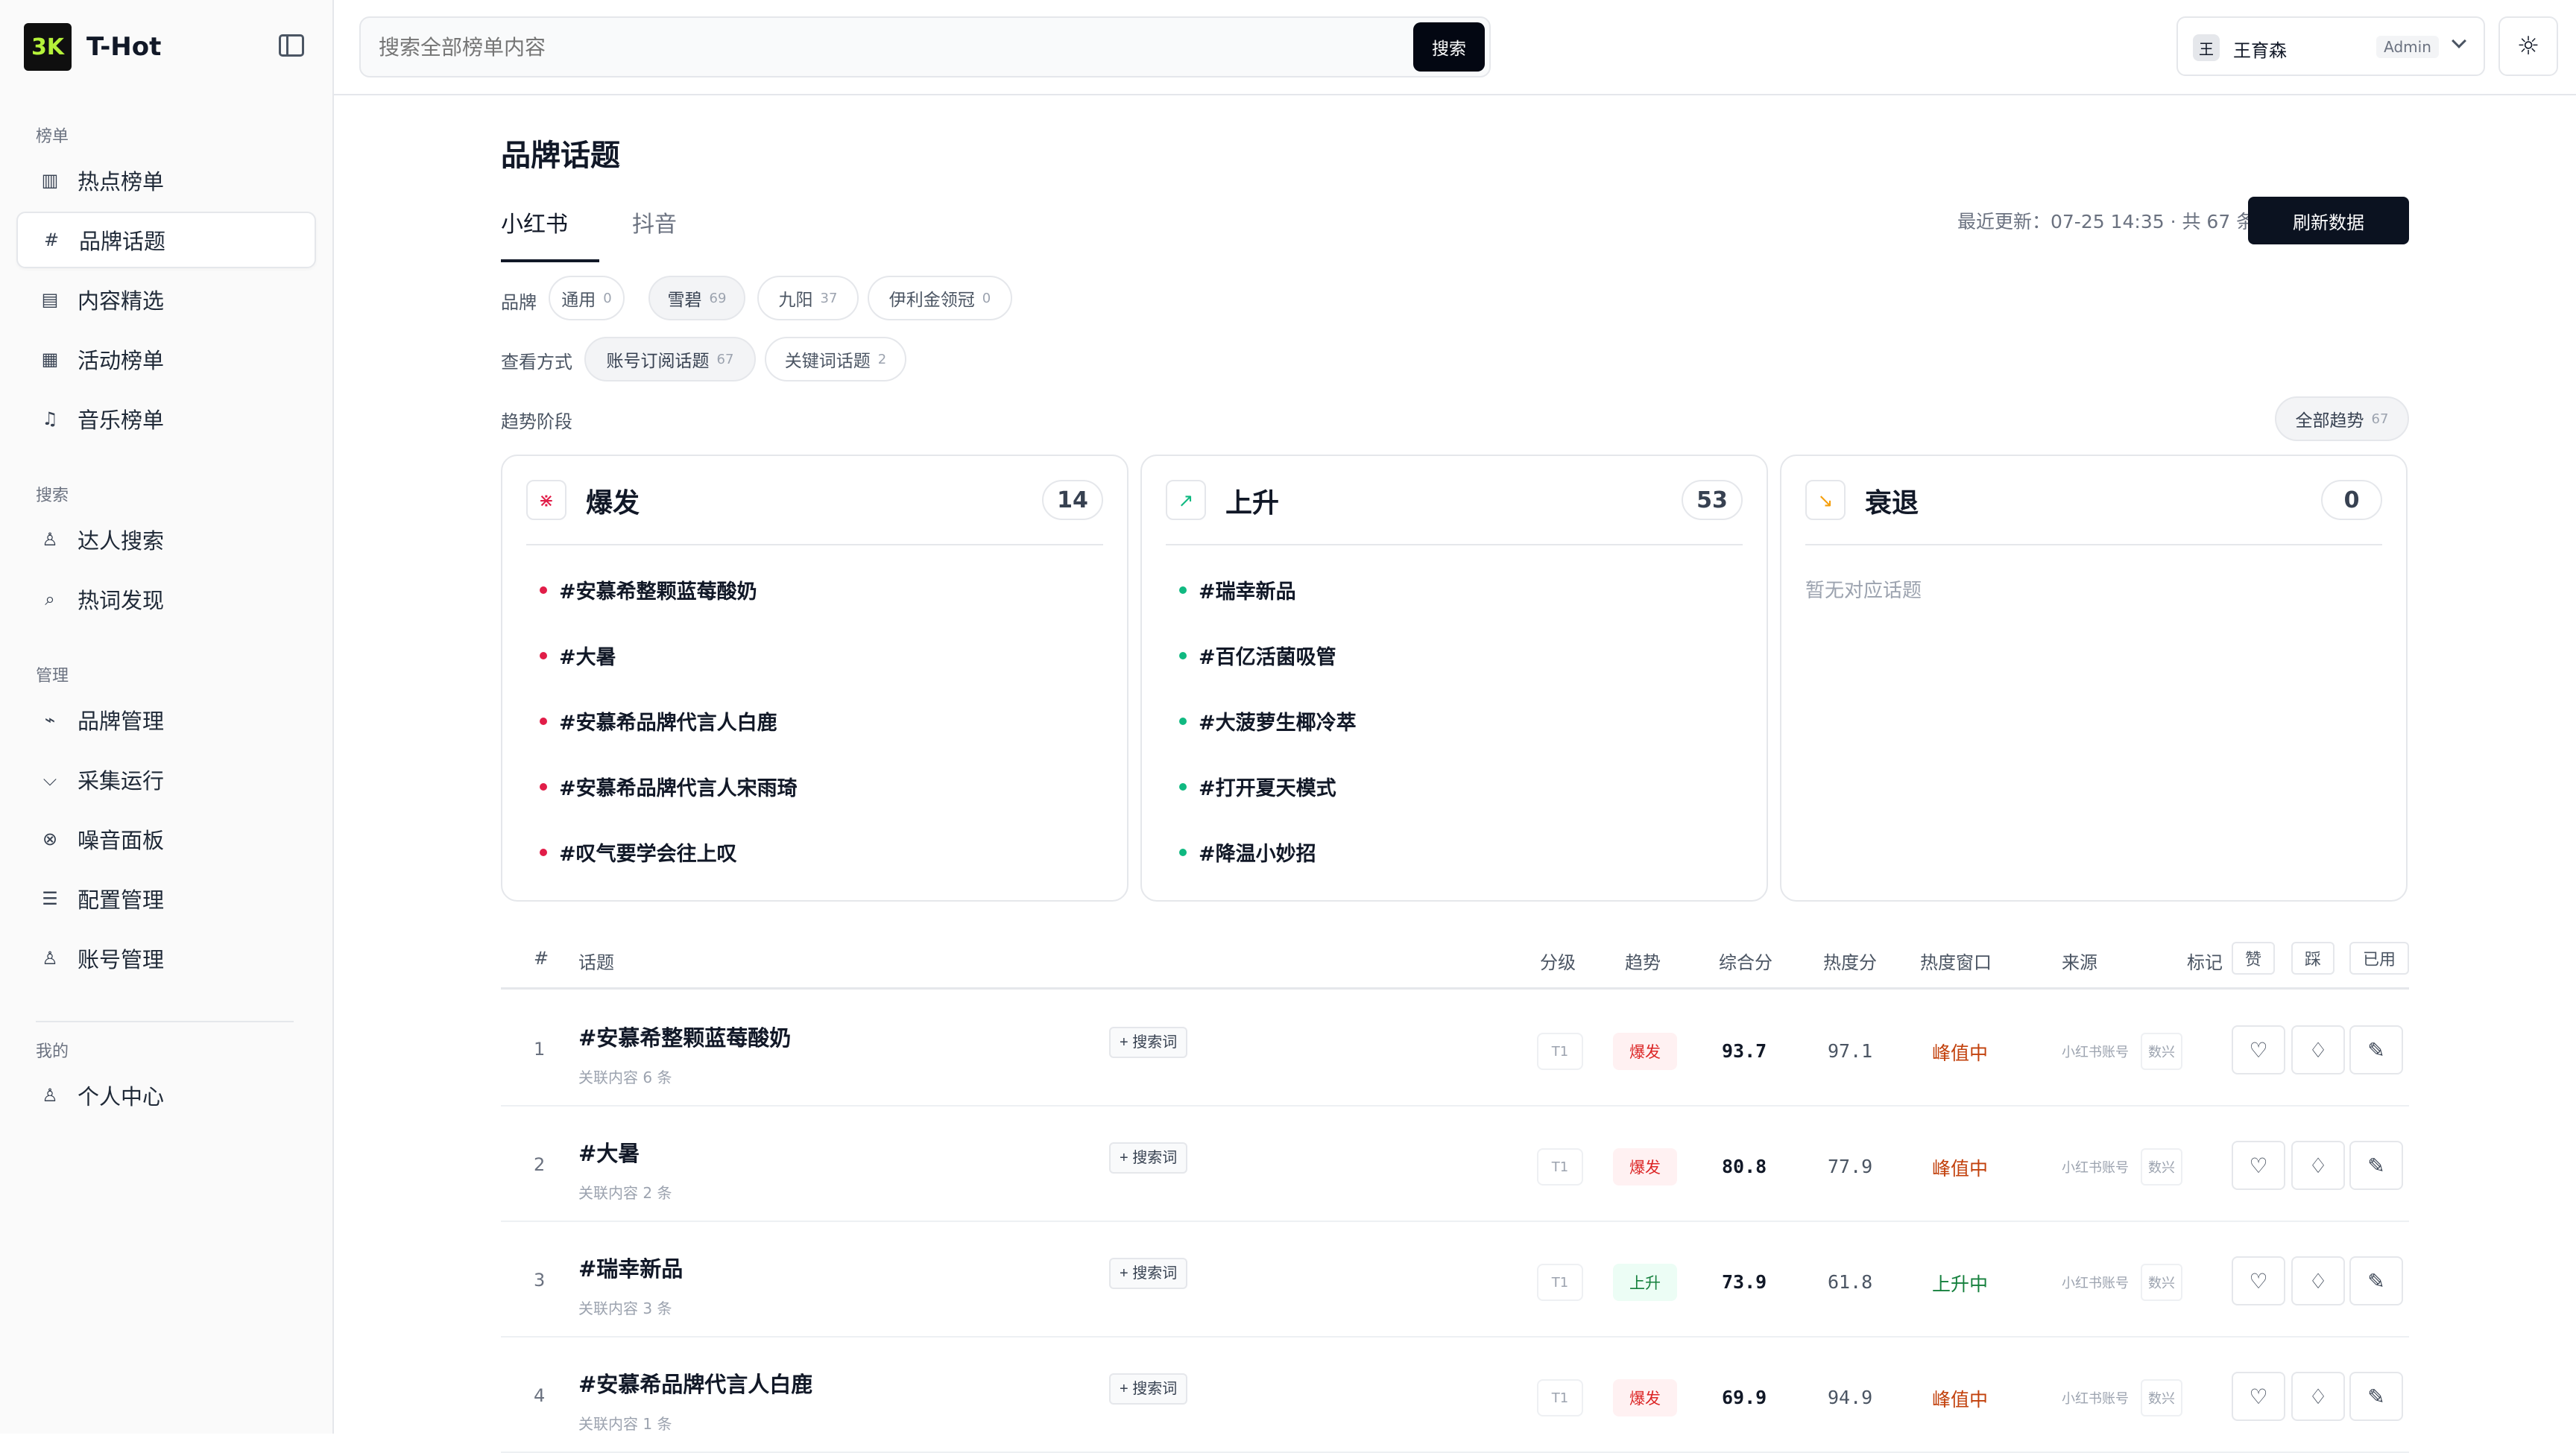  I want to click on nav-group-mine: 我的 ♙ 个人中心, so click(166, 1082).